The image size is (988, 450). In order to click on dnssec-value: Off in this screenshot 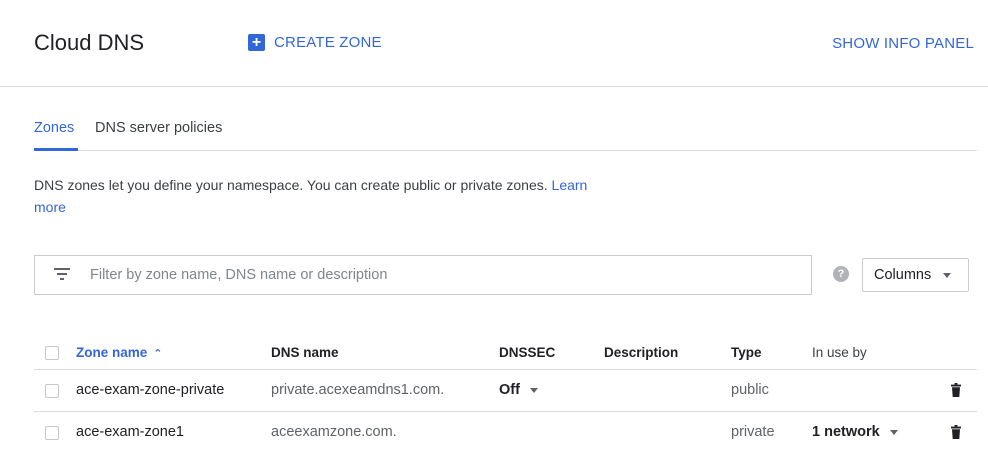, I will do `click(509, 390)`.